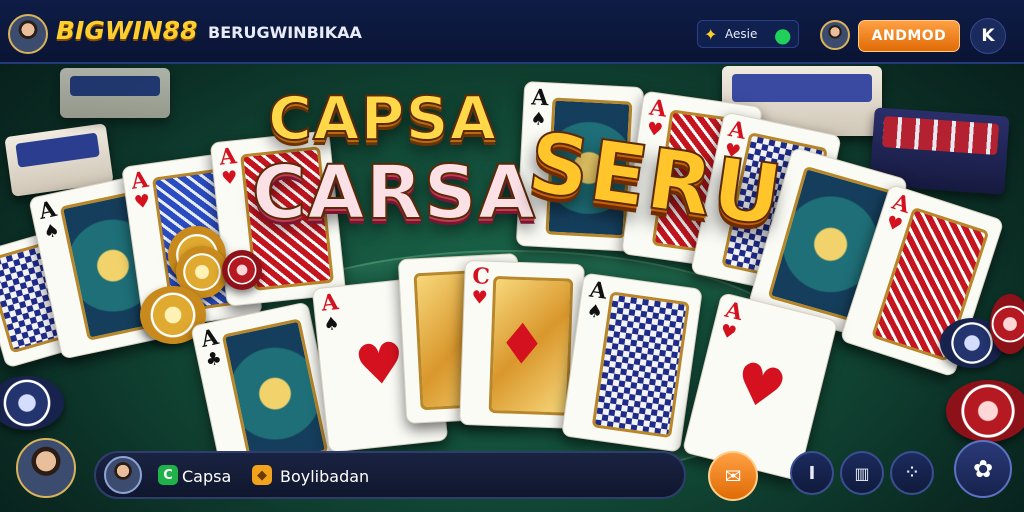 The height and width of the screenshot is (512, 1024). Describe the element at coordinates (262, 475) in the screenshot. I see `boylibadan-tag-icon: ◆` at that location.